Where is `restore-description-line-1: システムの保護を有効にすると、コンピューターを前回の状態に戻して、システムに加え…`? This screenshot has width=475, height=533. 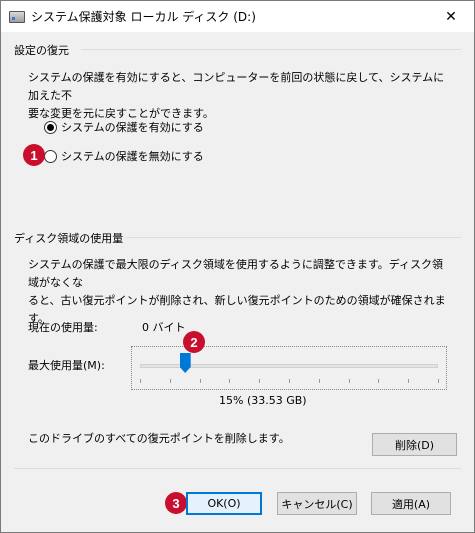
restore-description-line-1: システムの保護を有効にすると、コンピューターを前回の状態に戻して、システムに加え… is located at coordinates (236, 86).